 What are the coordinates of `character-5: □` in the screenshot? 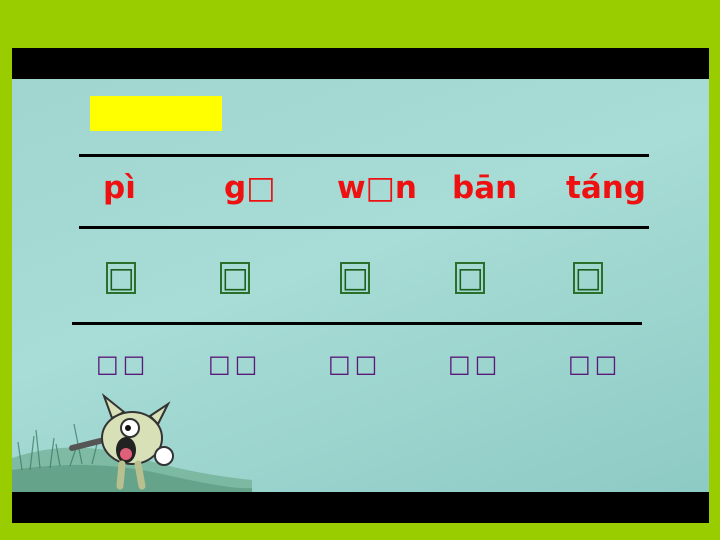 It's located at (588, 277).